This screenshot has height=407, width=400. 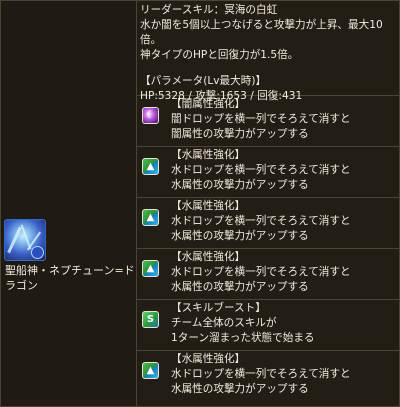 I want to click on dark-row-enhance-icon: ☾, so click(x=150, y=115).